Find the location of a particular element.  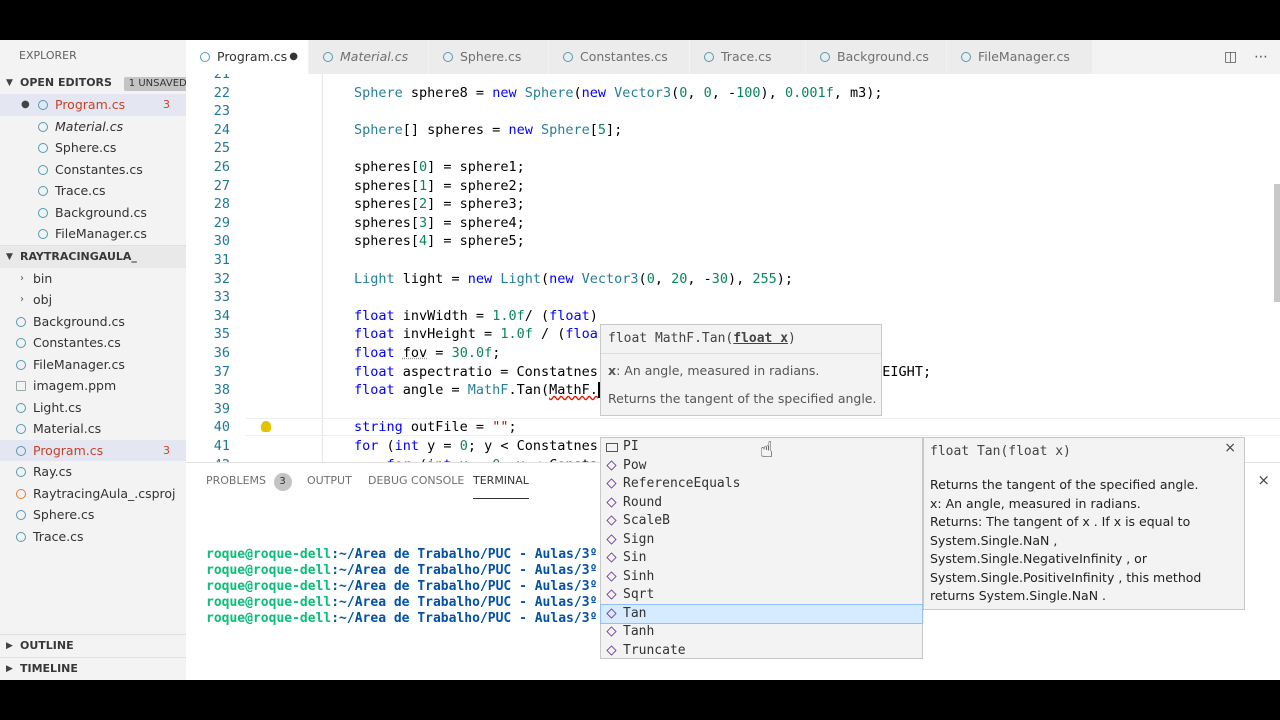

suggest-item-tanh: Tanh is located at coordinates (761, 632).